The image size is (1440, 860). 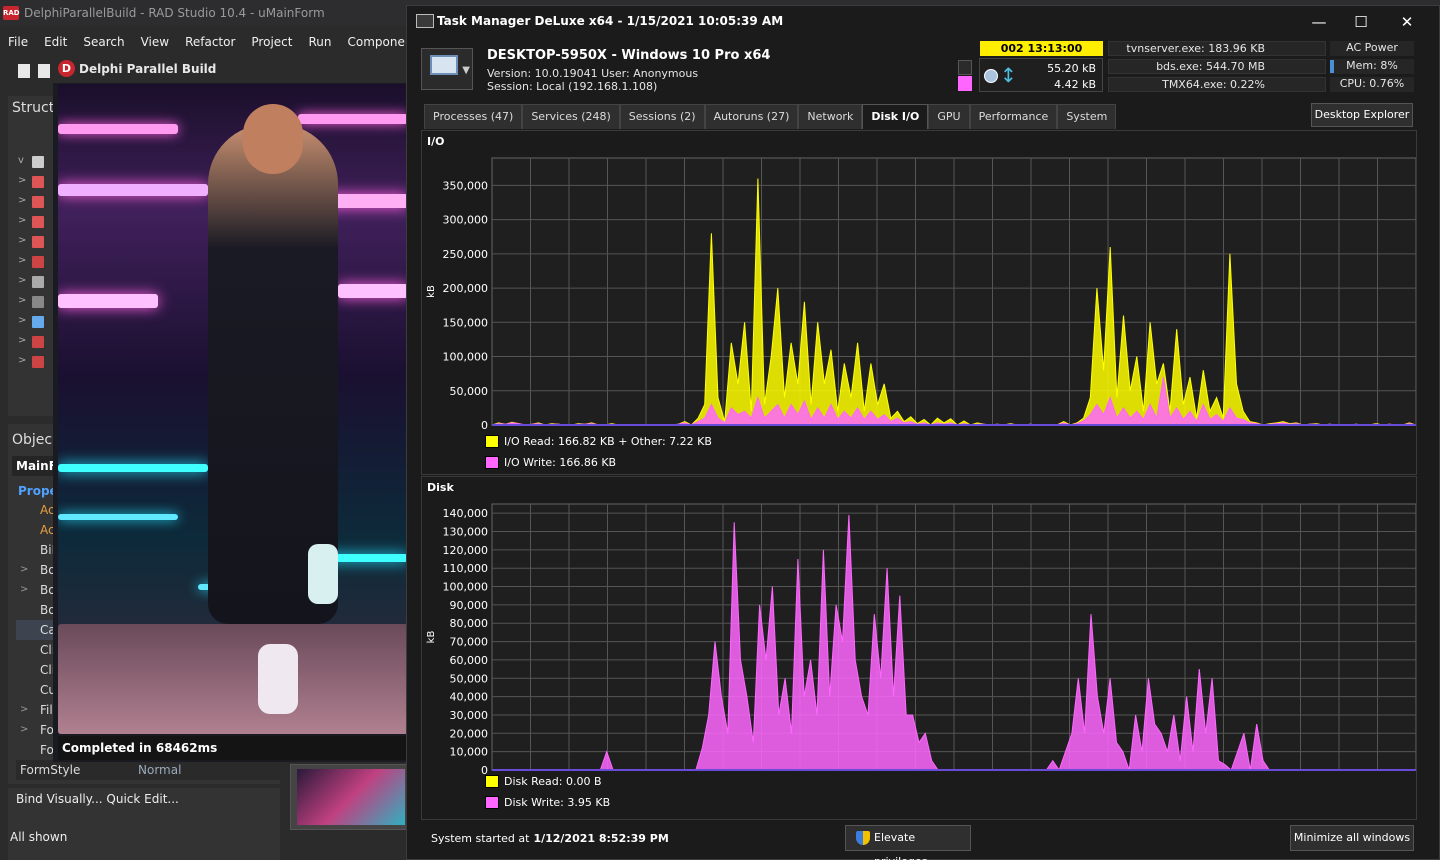 I want to click on y-tick-label: 20,000, so click(x=469, y=733).